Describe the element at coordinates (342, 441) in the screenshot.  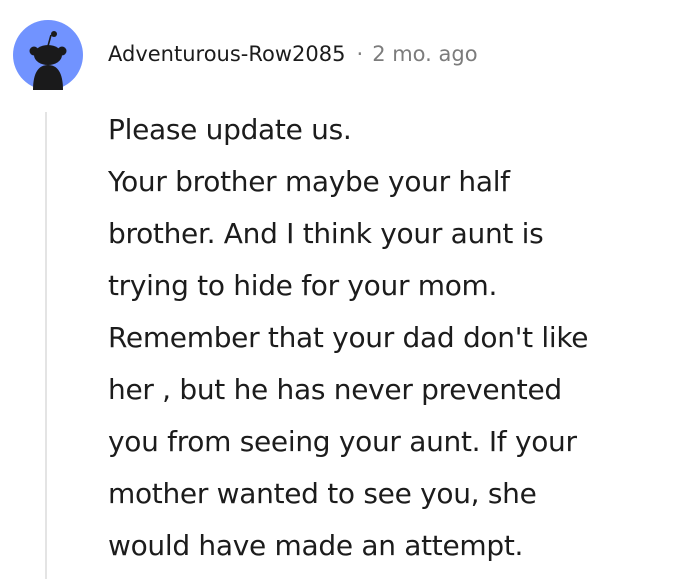
I see `comment-text-line: you from seeing your aunt. If your` at that location.